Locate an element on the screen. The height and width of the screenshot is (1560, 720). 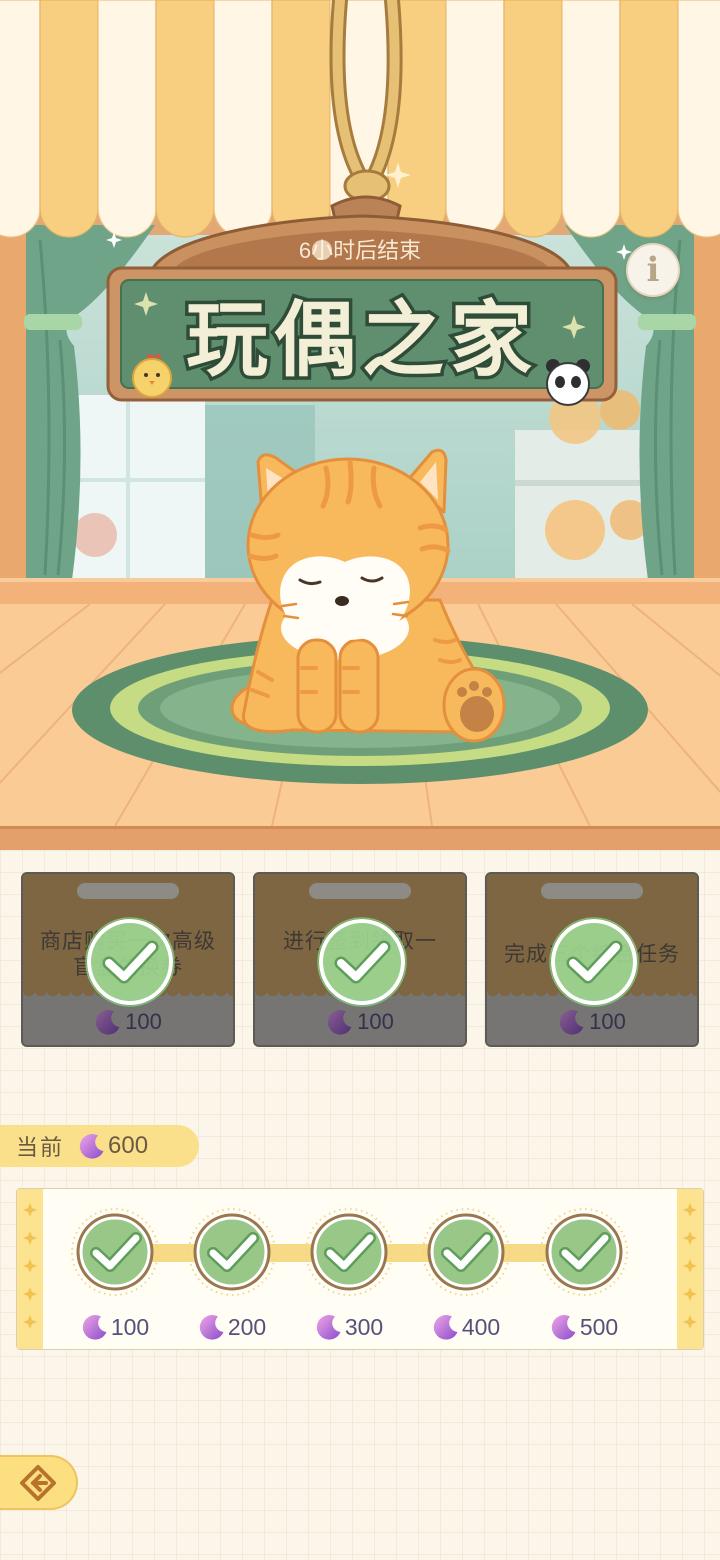
info-icon: i is located at coordinates (653, 270).